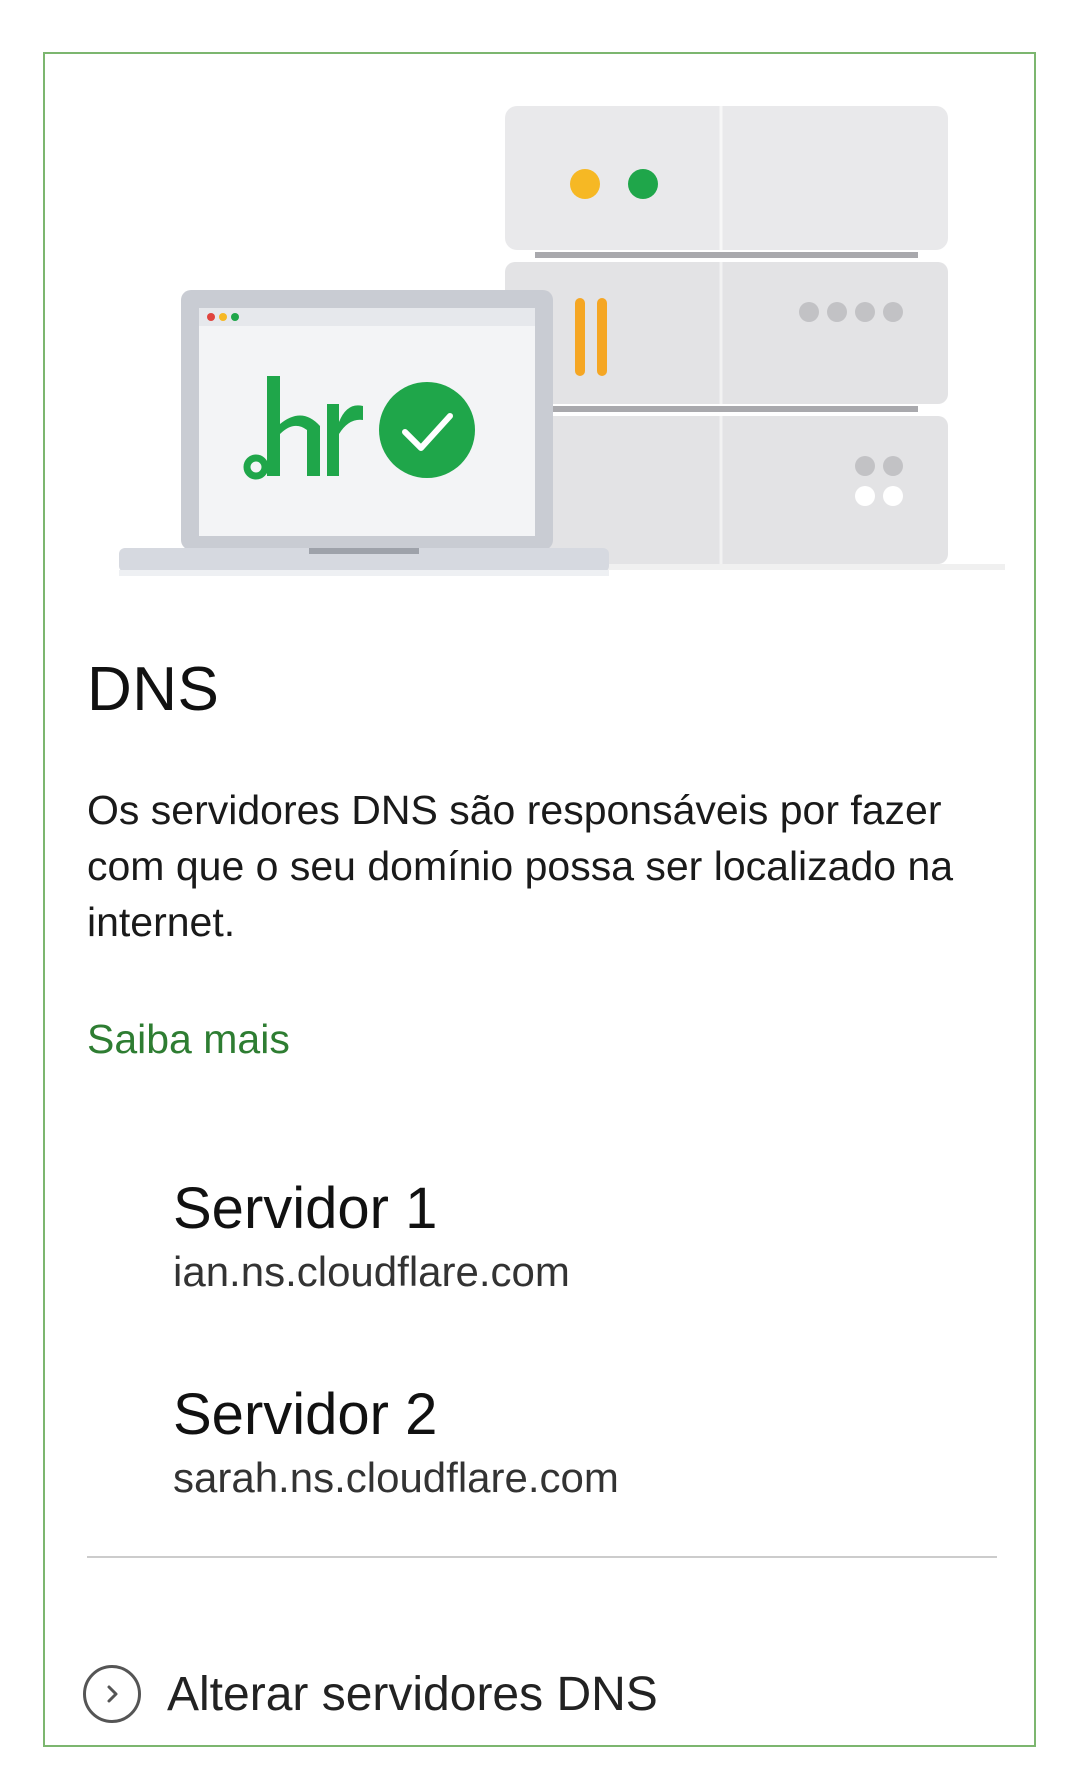 The image size is (1080, 1783). What do you see at coordinates (412, 1694) in the screenshot?
I see `change-dns-label: Alterar servidores DNS` at bounding box center [412, 1694].